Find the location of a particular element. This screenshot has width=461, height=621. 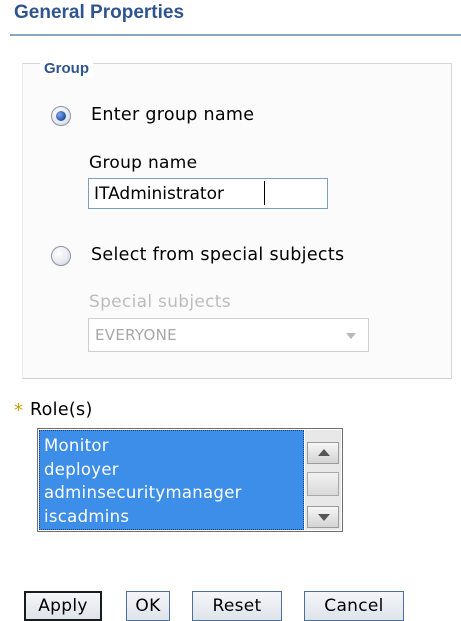

list-item: Monitor is located at coordinates (171, 446).